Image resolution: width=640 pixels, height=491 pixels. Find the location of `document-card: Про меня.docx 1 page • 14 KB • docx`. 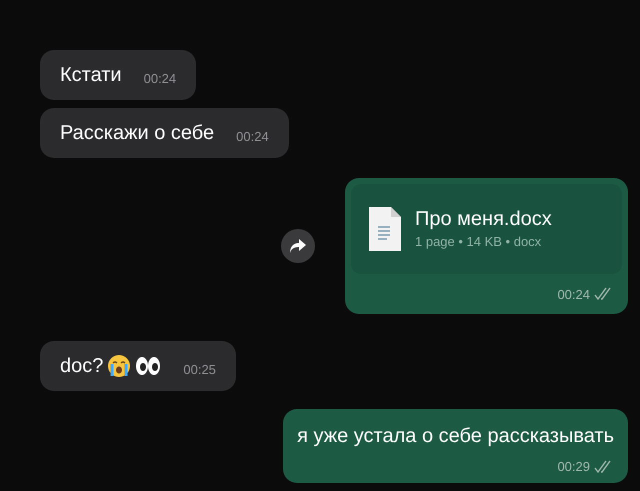

document-card: Про меня.docx 1 page • 14 KB • docx is located at coordinates (486, 229).